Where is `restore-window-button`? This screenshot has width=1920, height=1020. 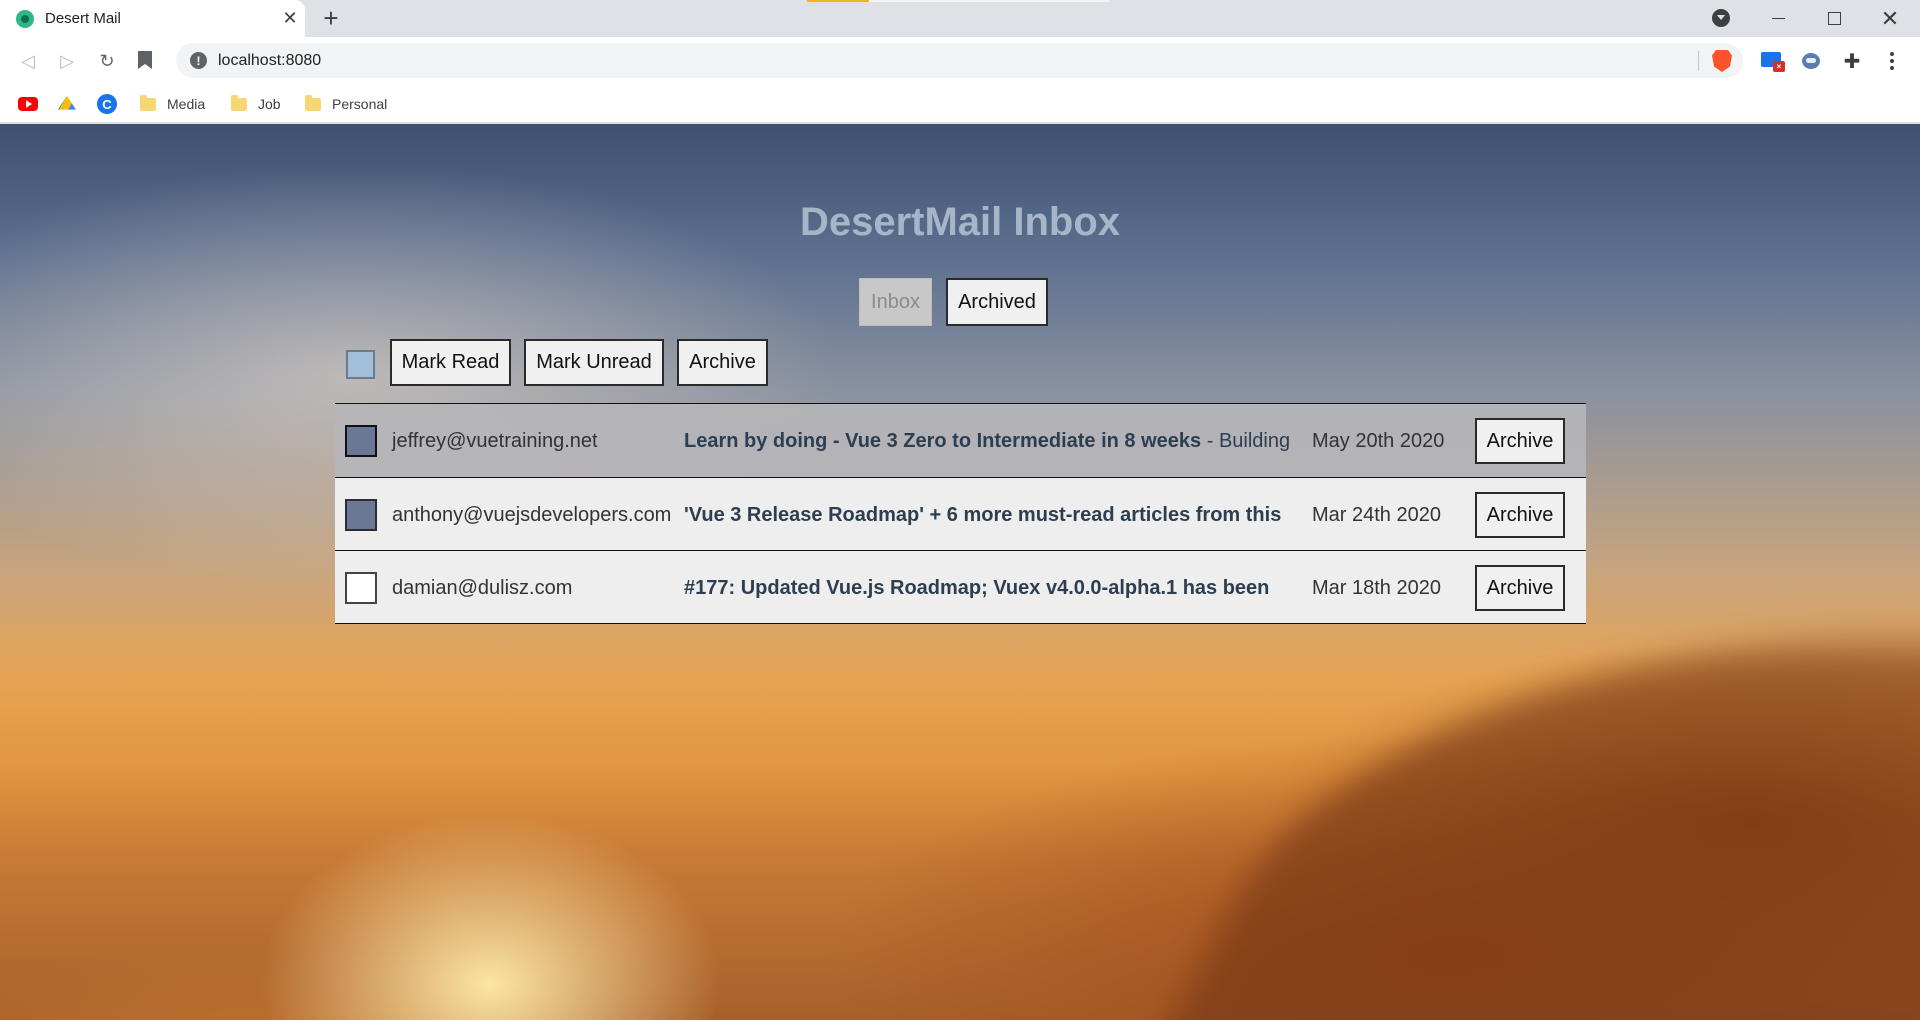 restore-window-button is located at coordinates (1834, 18).